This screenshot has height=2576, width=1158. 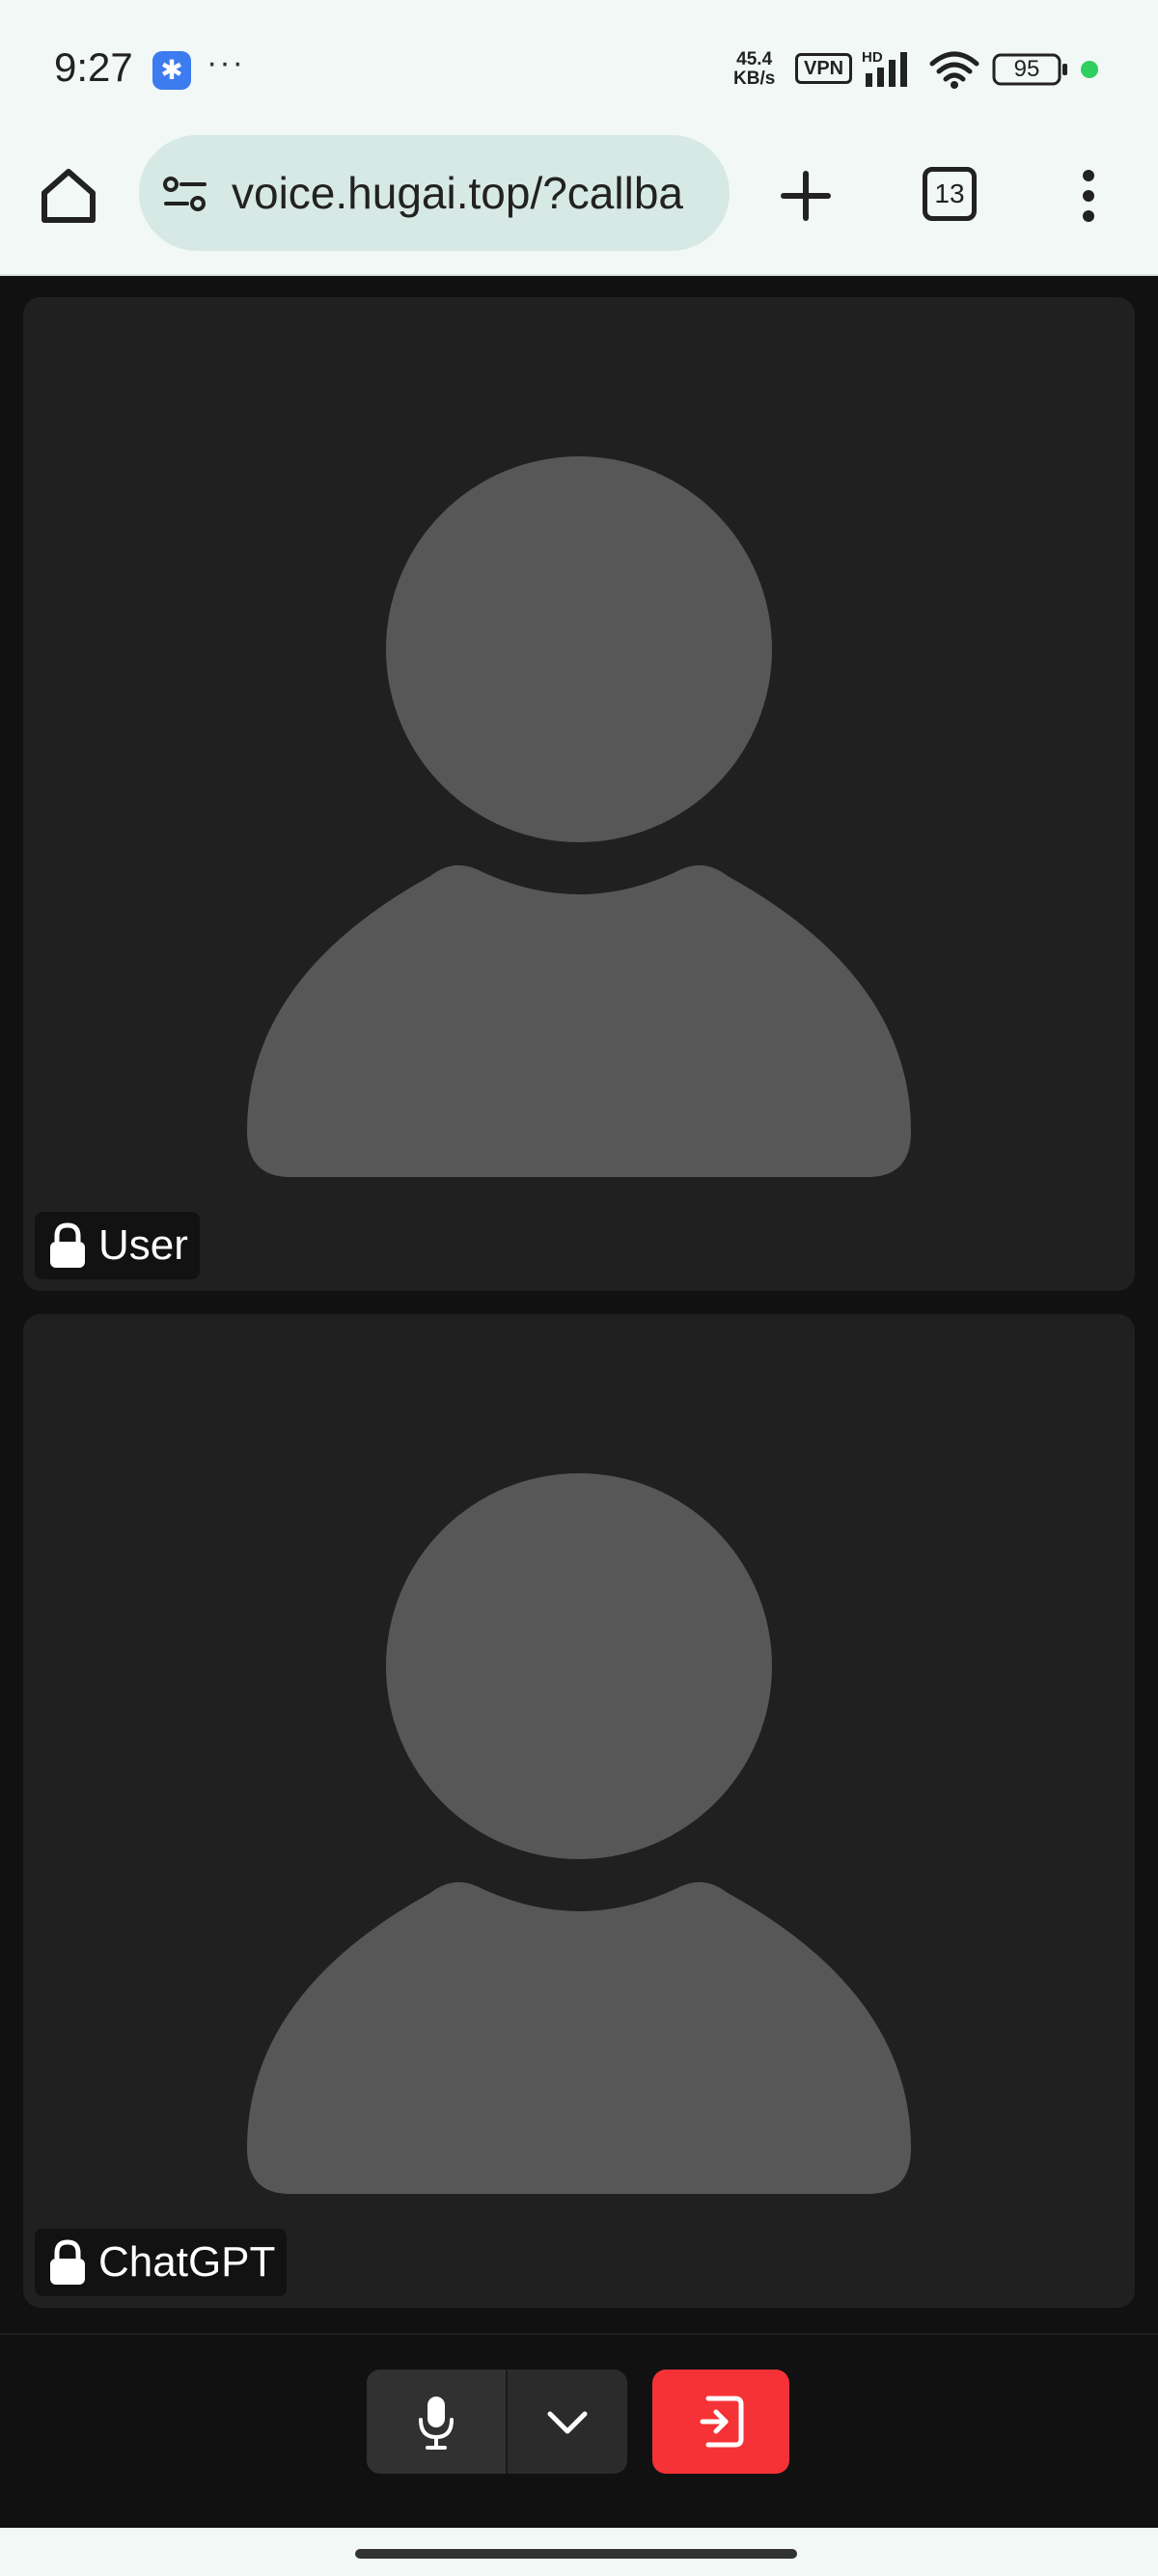 I want to click on status-bar: 9:27 ✱ ··· 45.4 KB/s VPN HD 95, so click(x=579, y=67).